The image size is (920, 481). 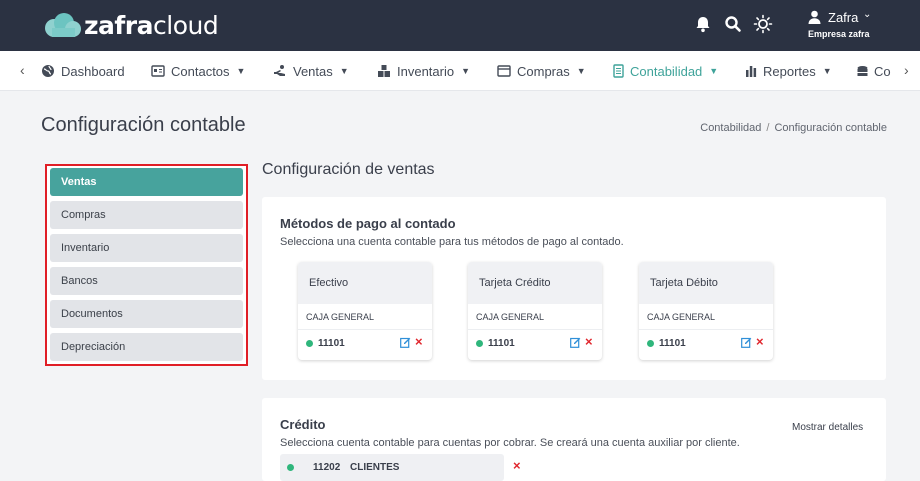 What do you see at coordinates (348, 169) in the screenshot?
I see `section-title: Configuración de ventas` at bounding box center [348, 169].